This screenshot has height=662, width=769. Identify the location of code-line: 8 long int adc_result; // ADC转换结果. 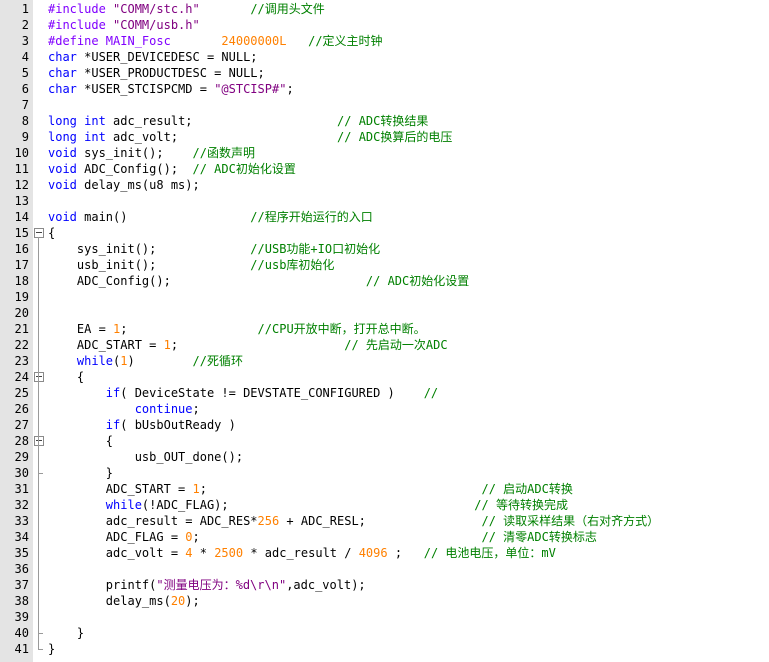
(384, 121).